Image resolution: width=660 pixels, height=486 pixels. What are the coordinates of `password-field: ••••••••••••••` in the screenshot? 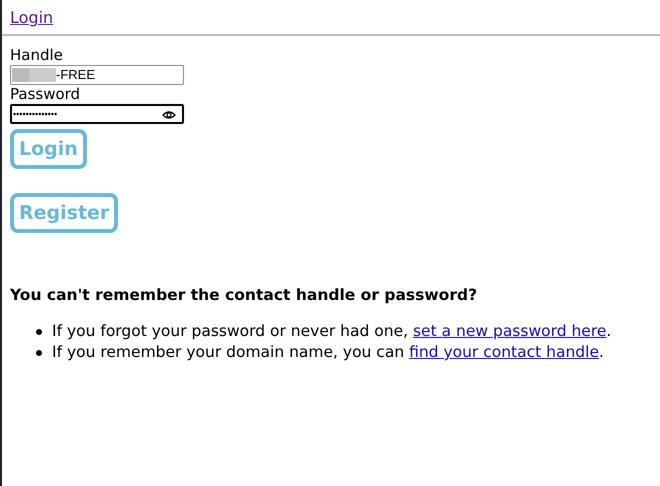 It's located at (97, 114).